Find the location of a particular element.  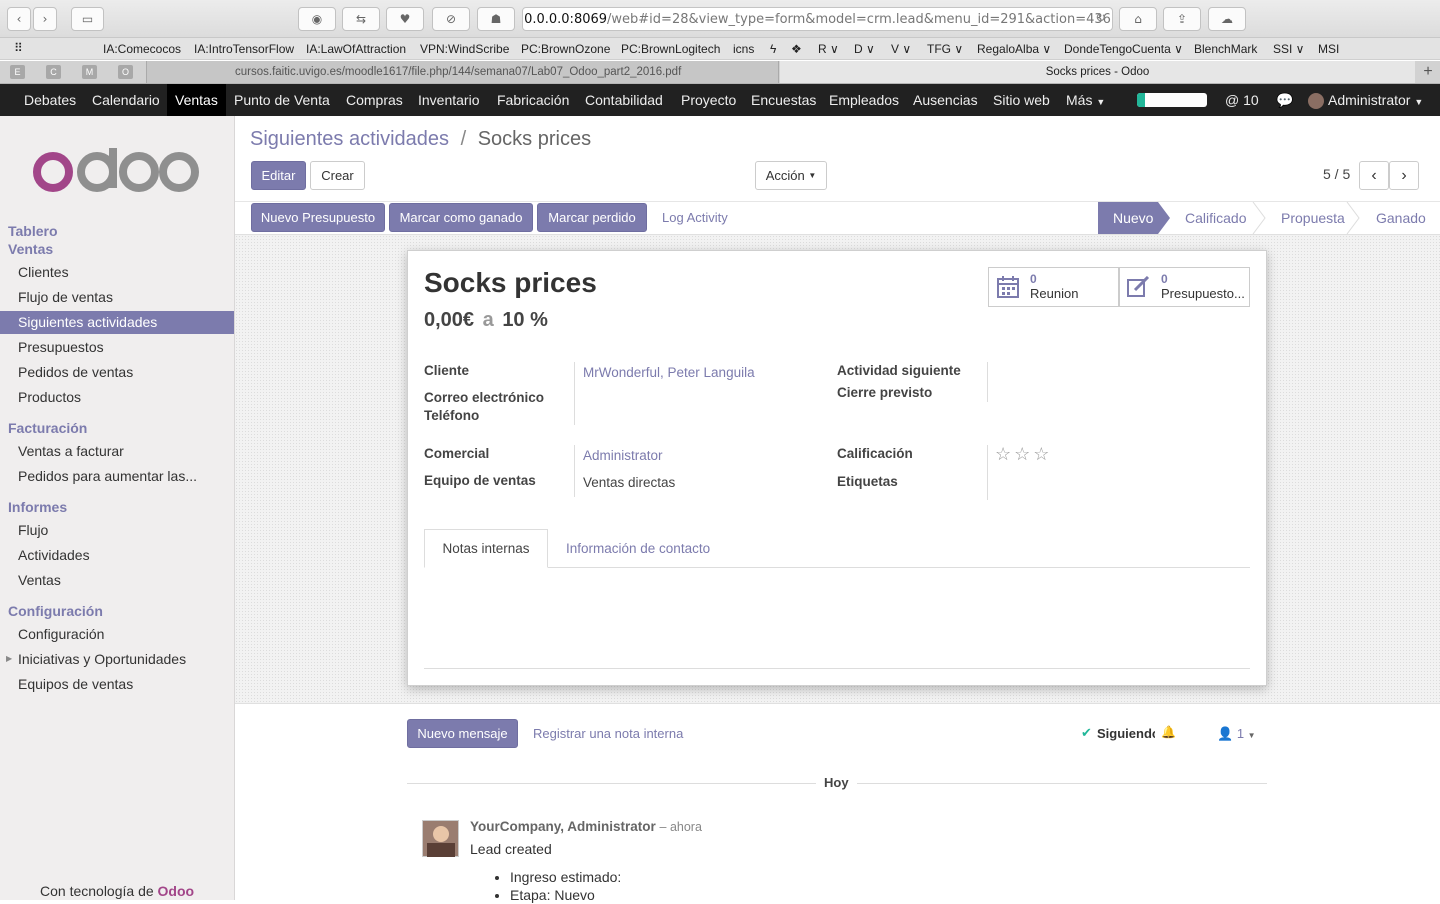

breadcrumb-parent: Siguientes actividades is located at coordinates (349, 139).